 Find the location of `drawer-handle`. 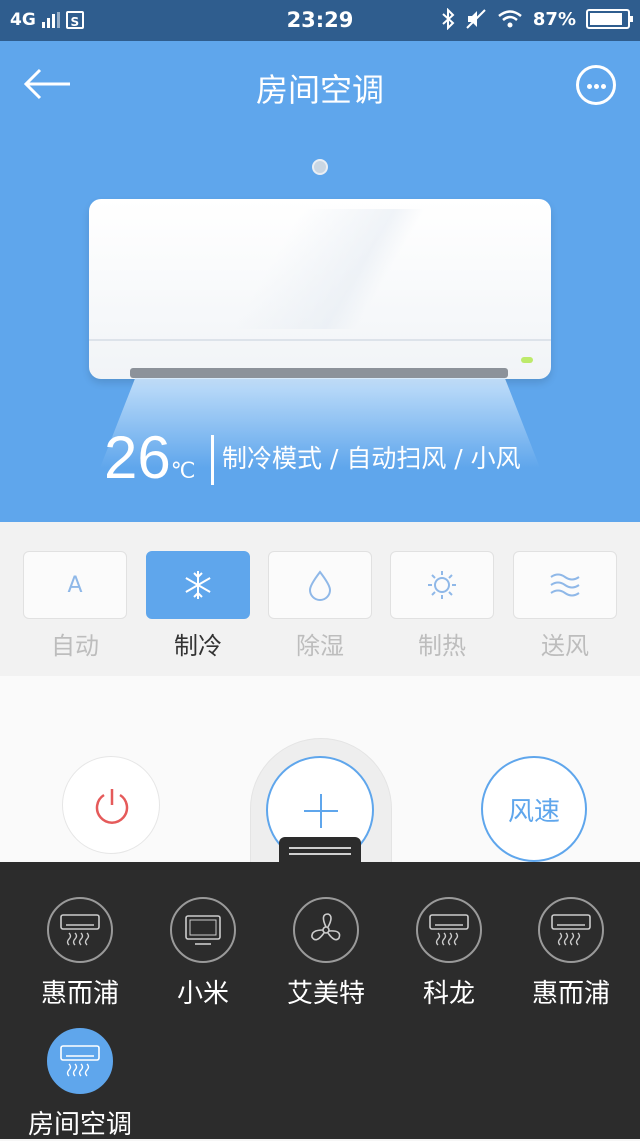

drawer-handle is located at coordinates (320, 850).